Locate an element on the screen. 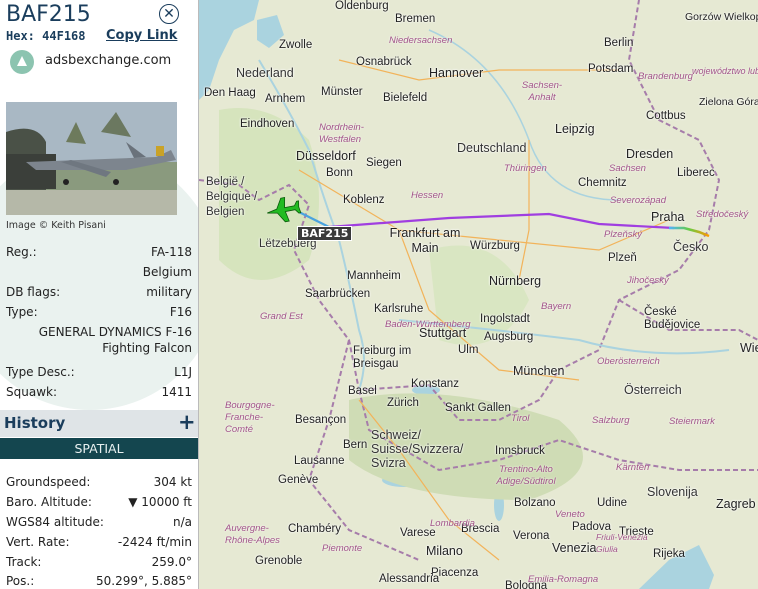 The width and height of the screenshot is (758, 589). region-label: Auvergne-Rhône-Alpes is located at coordinates (252, 534).